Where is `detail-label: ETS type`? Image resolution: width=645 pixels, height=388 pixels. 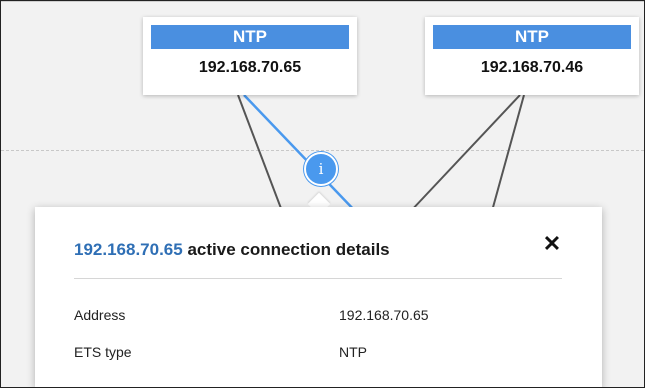
detail-label: ETS type is located at coordinates (103, 352).